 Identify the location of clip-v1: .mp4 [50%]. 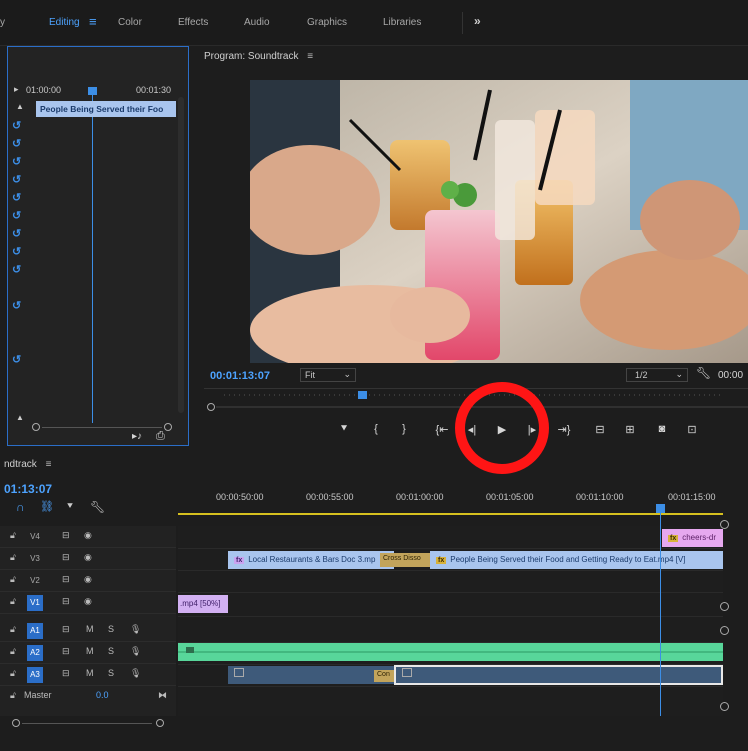
(203, 604).